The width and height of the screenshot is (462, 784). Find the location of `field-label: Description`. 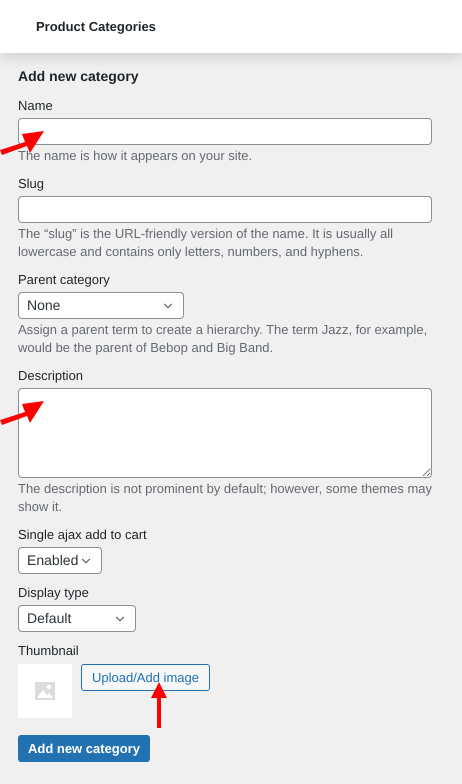

field-label: Description is located at coordinates (51, 376).